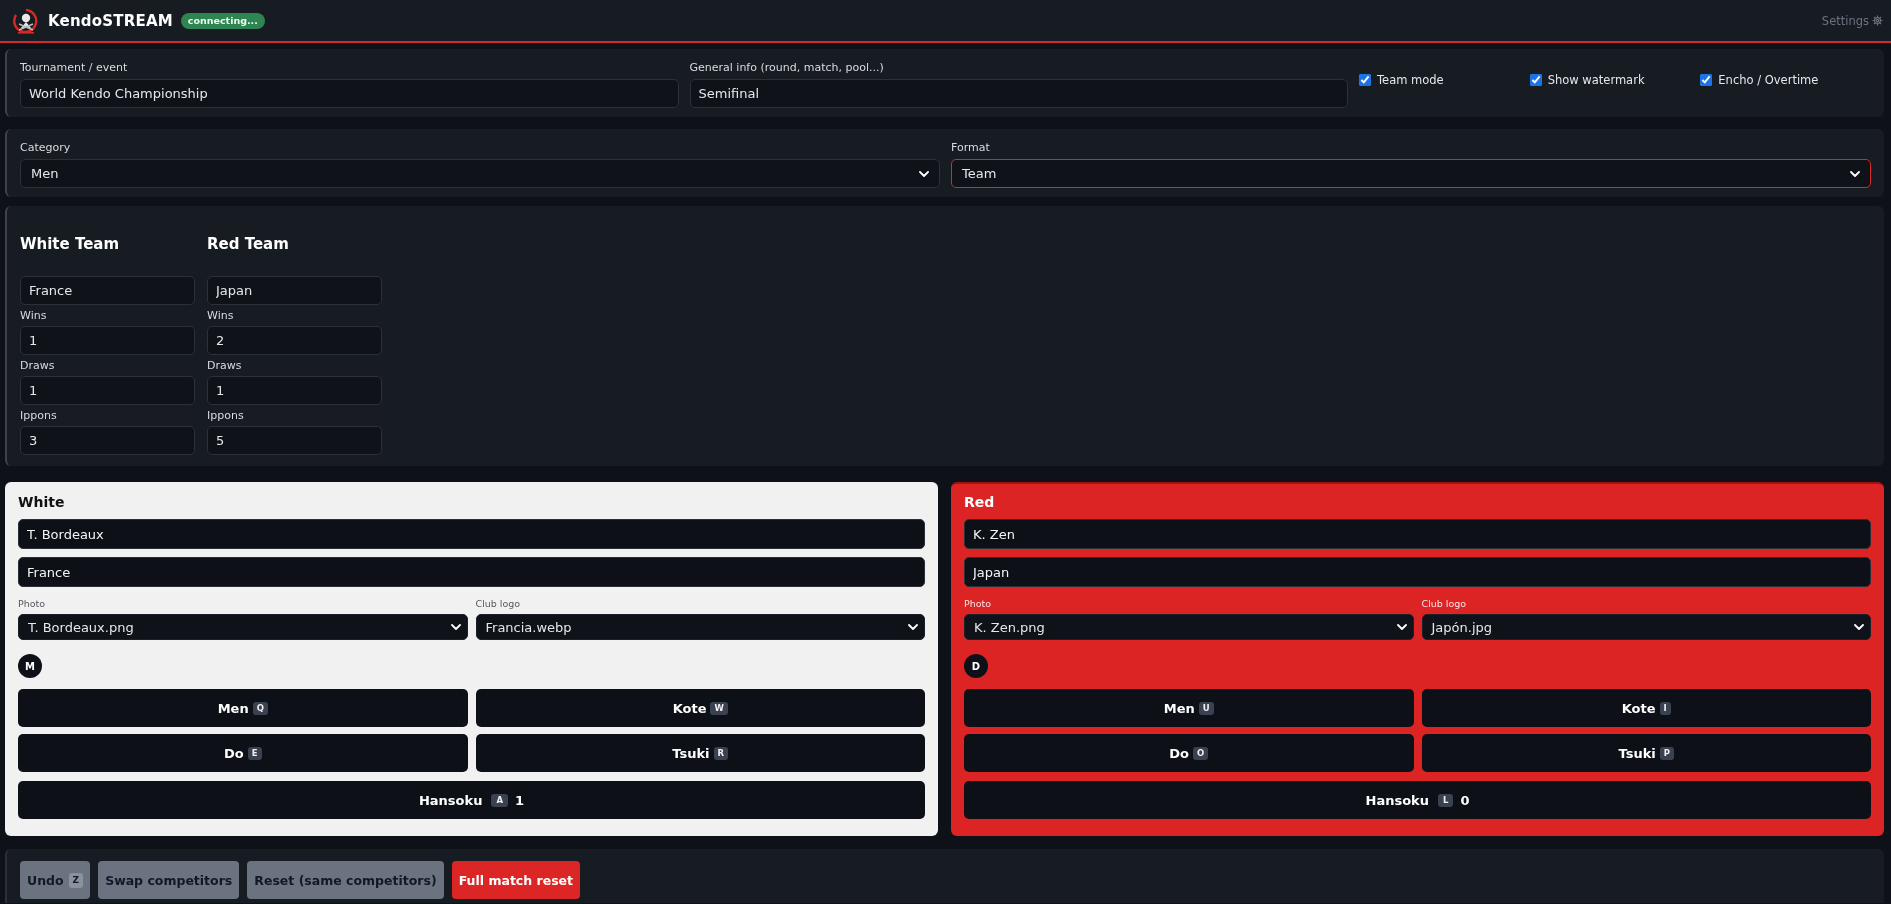 The height and width of the screenshot is (904, 1891). Describe the element at coordinates (294, 440) in the screenshot. I see `stat-input: 5` at that location.